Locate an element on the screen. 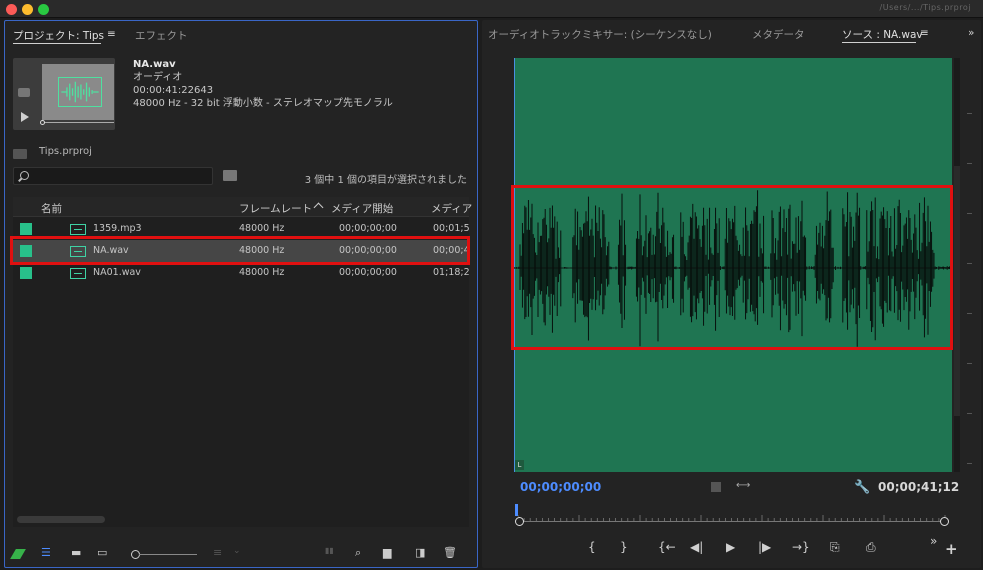  preview-waveform-icon is located at coordinates (80, 92).